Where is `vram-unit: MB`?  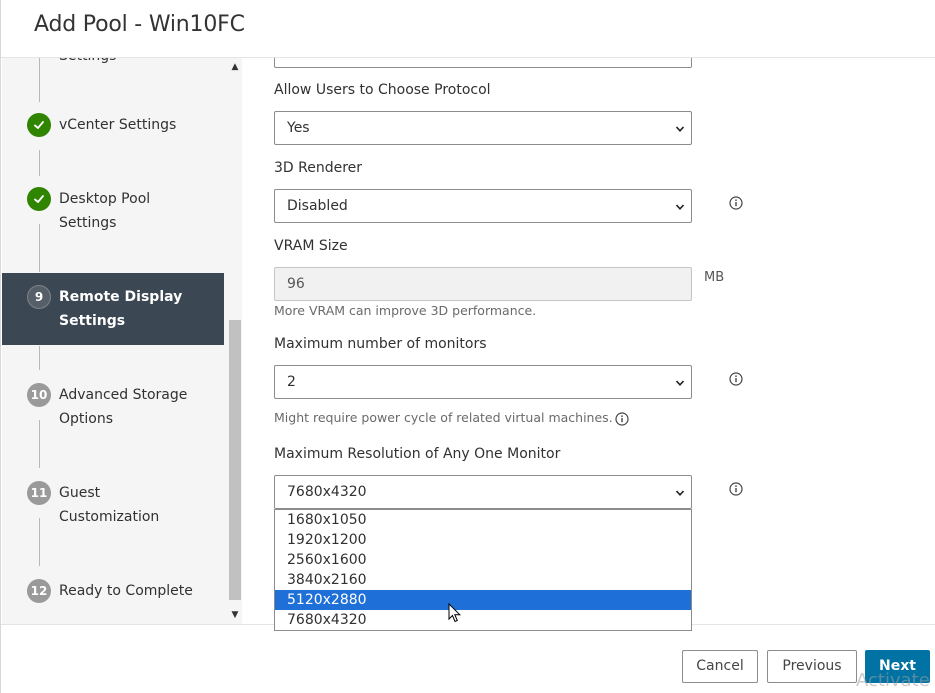 vram-unit: MB is located at coordinates (714, 277).